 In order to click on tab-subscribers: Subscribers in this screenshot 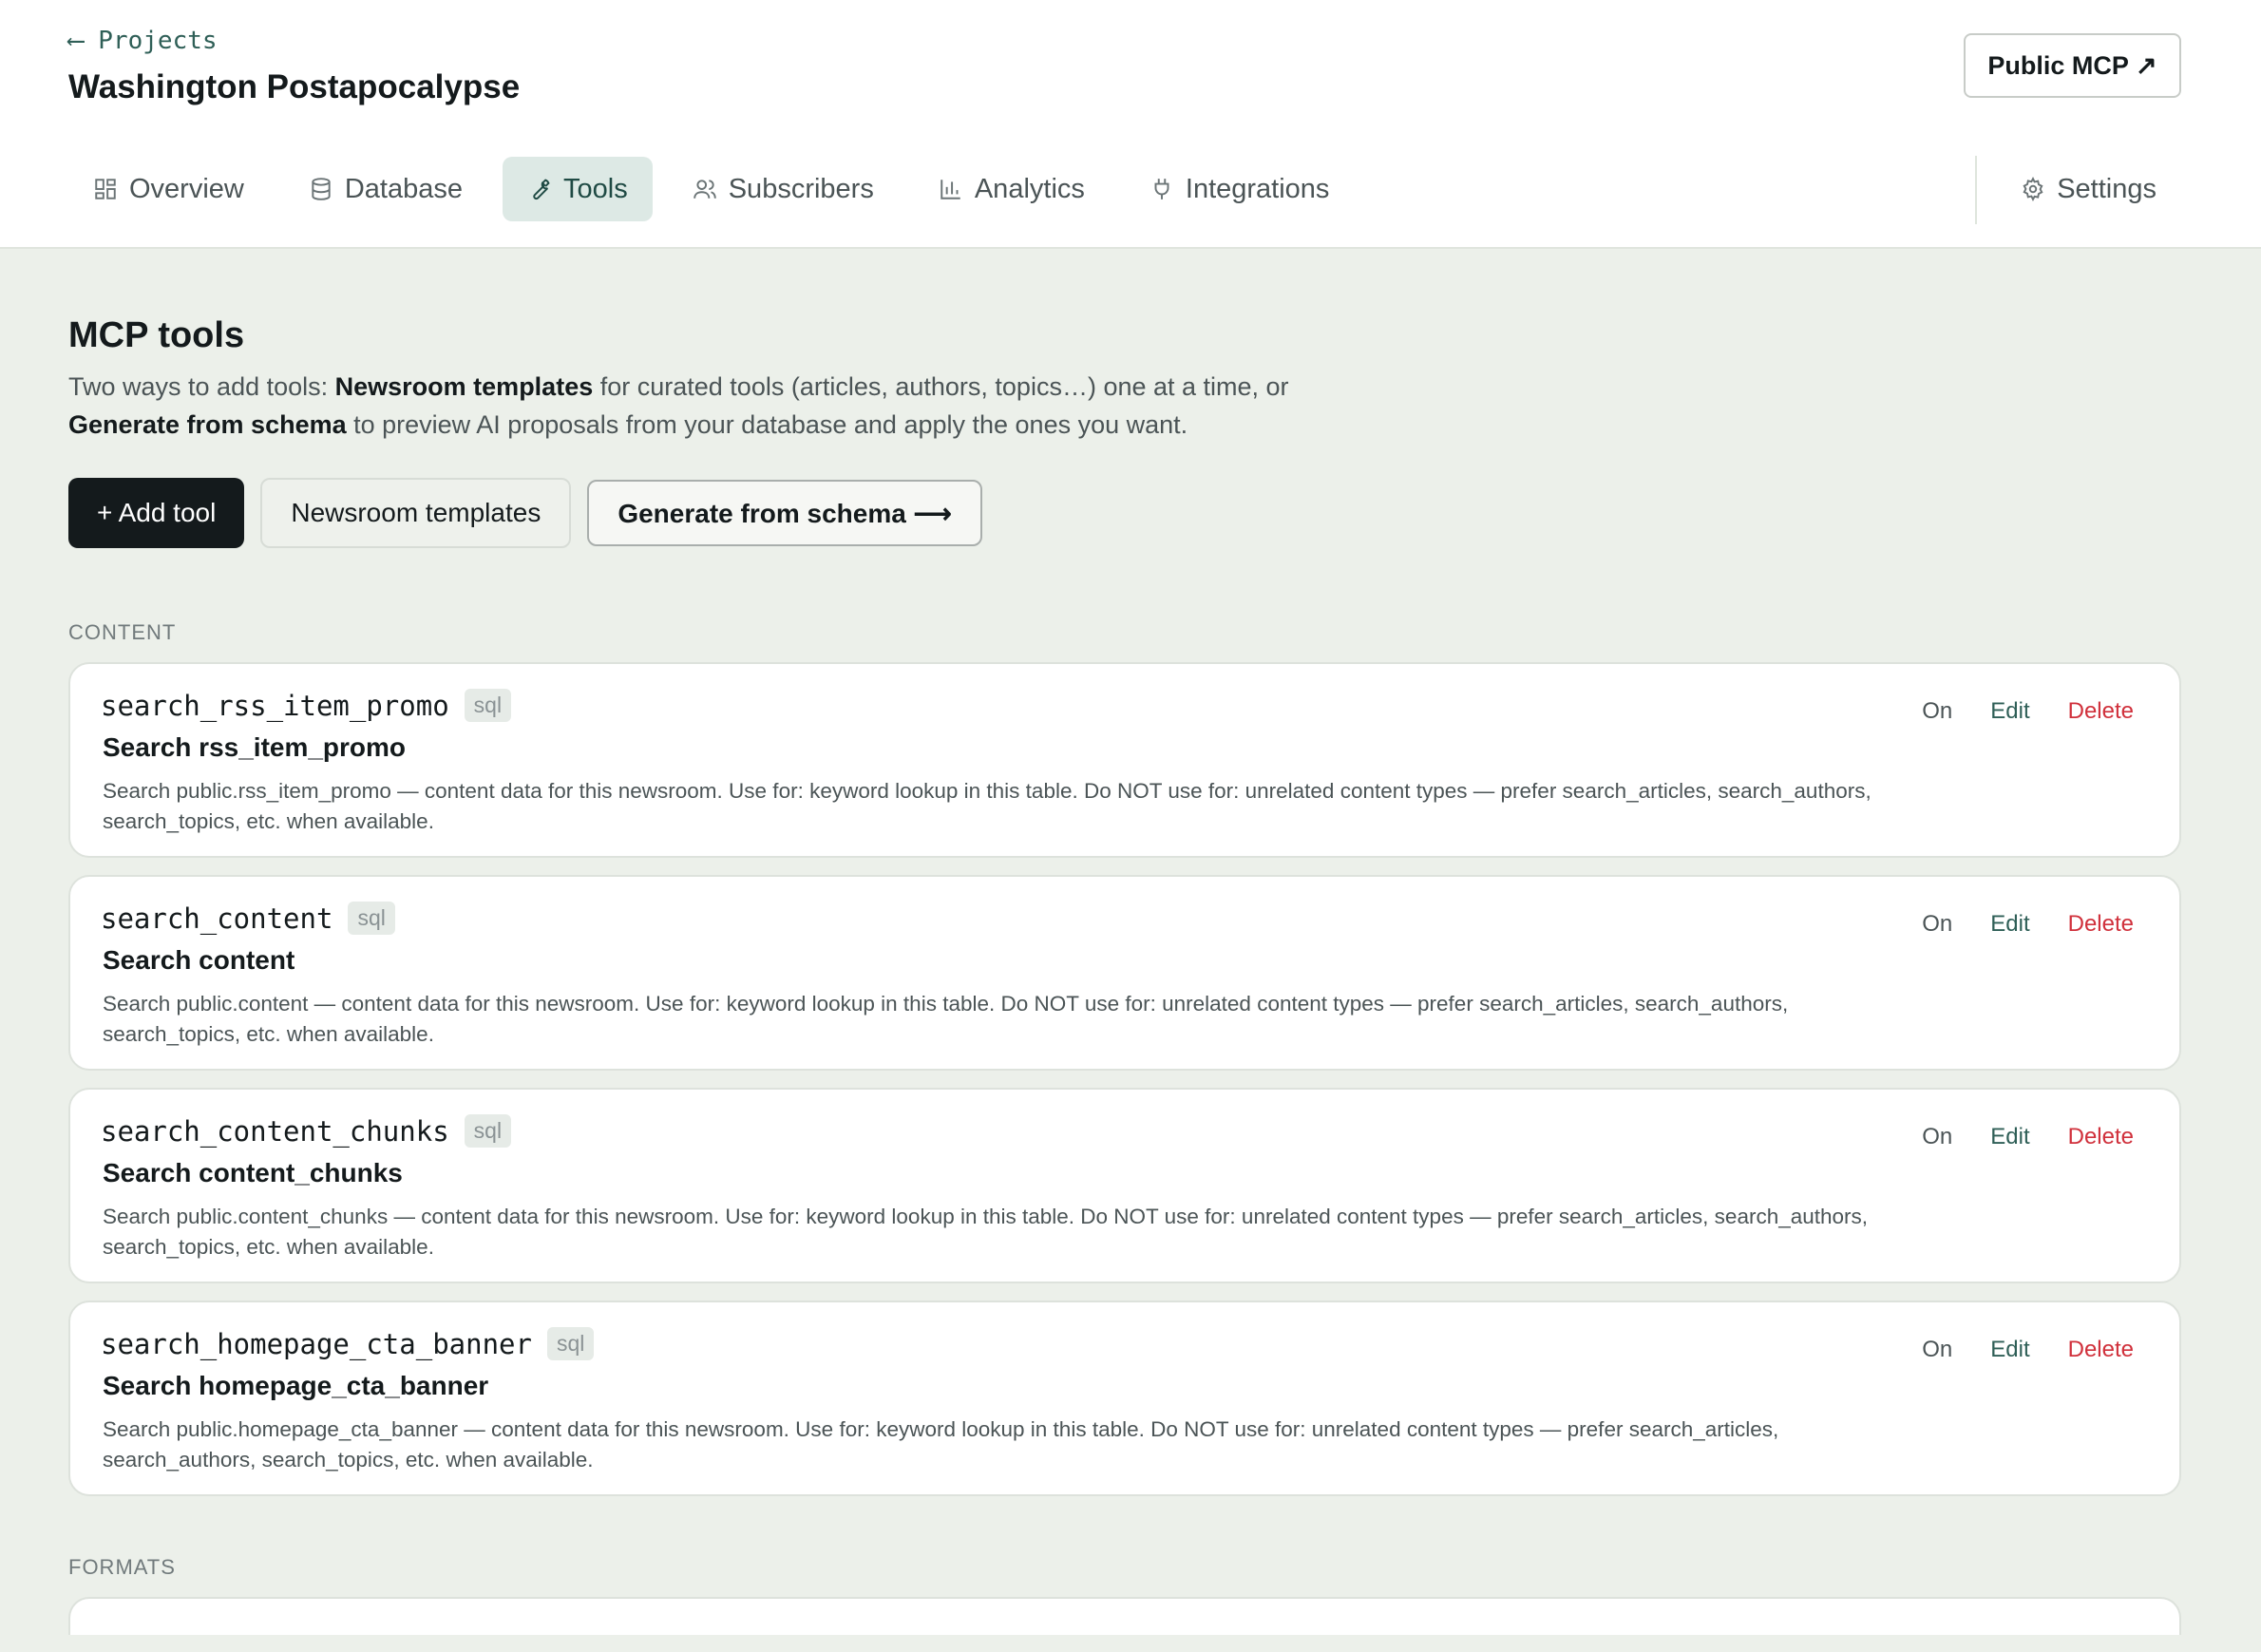, I will do `click(783, 189)`.